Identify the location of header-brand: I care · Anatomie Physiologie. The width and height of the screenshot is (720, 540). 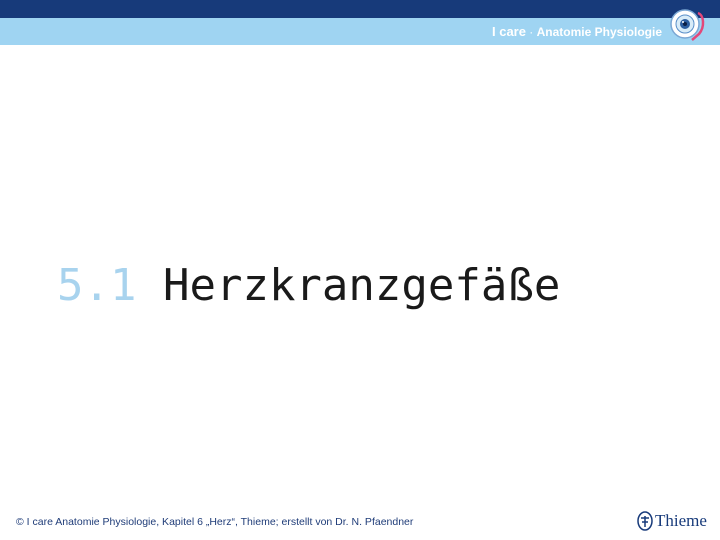
(577, 32).